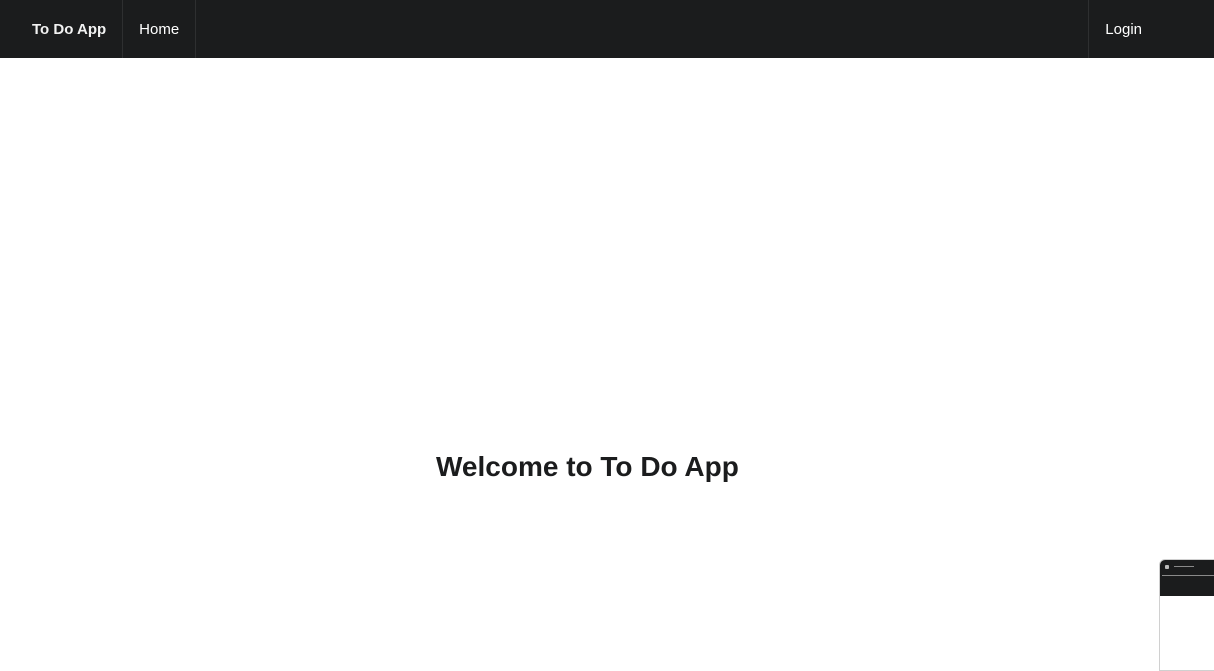 This screenshot has width=1214, height=671. I want to click on top-navbar: To Do App Home Login, so click(607, 29).